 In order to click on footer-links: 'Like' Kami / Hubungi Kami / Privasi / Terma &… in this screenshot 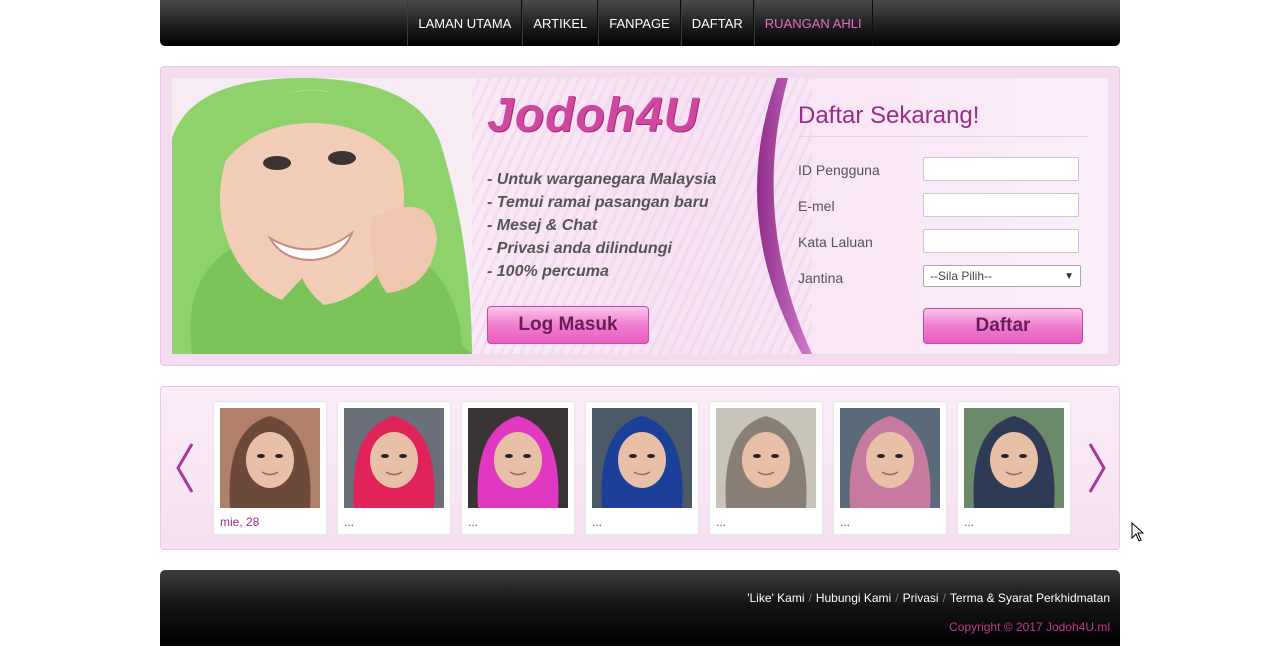, I will do `click(928, 598)`.